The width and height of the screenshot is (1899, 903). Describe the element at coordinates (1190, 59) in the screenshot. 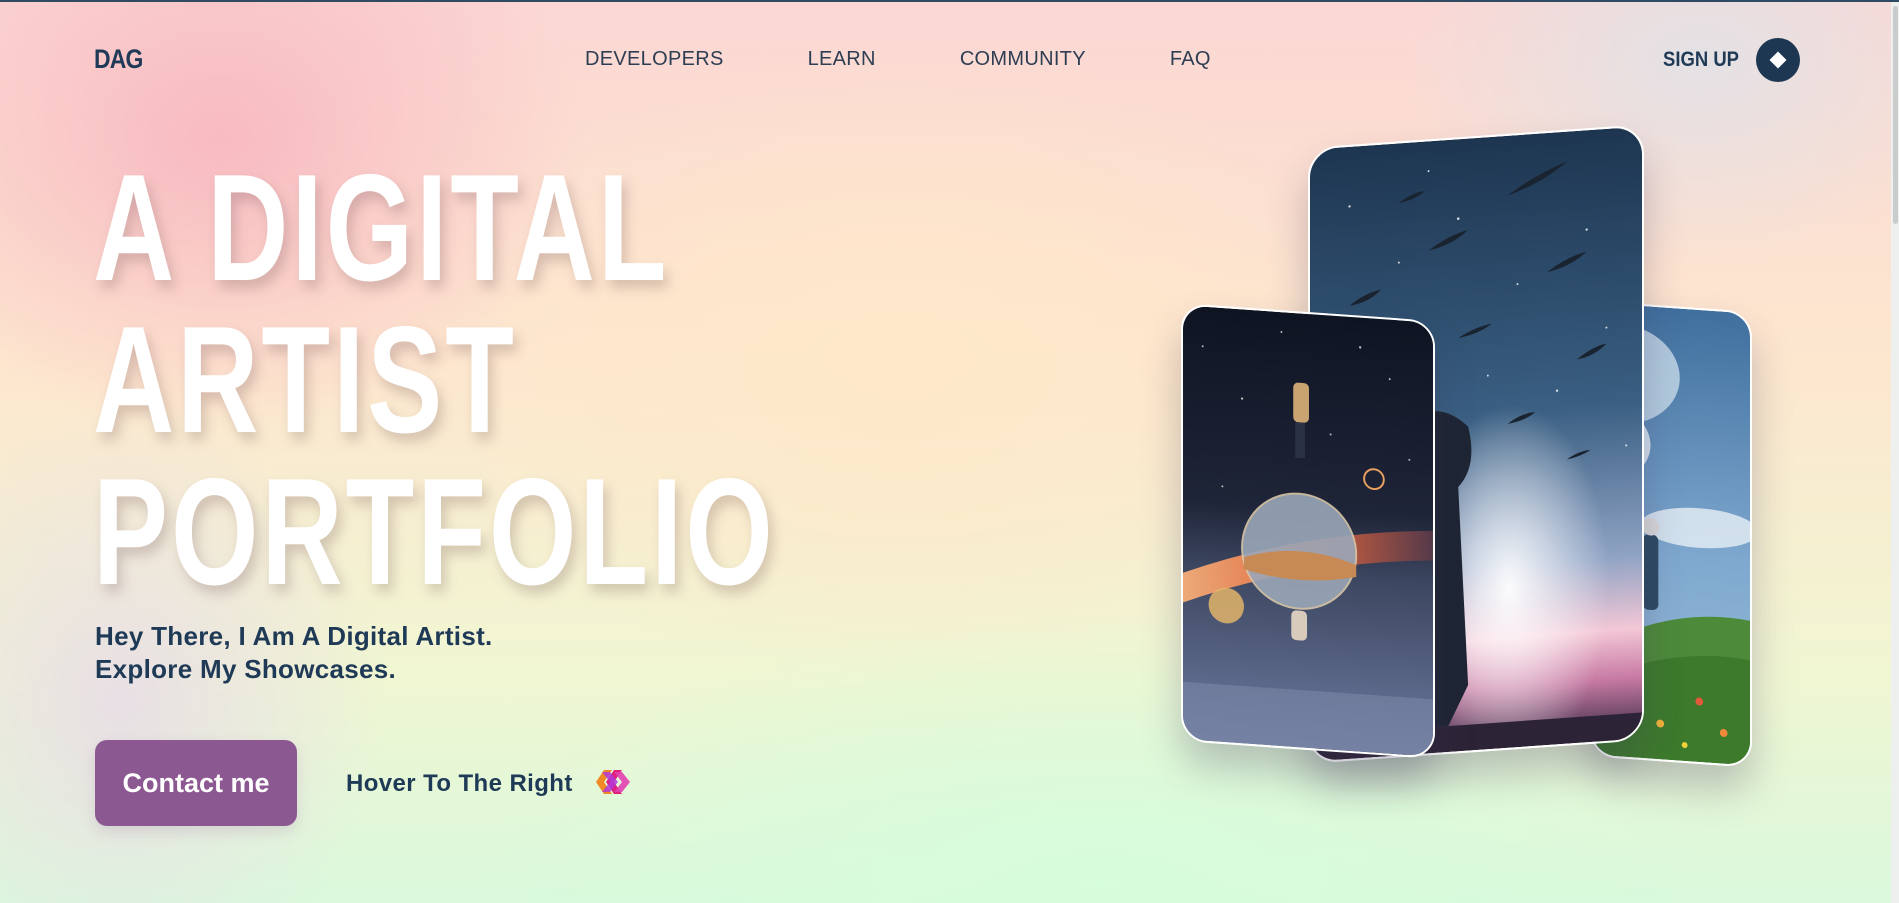

I see `nav-link-faq: FAQ` at that location.